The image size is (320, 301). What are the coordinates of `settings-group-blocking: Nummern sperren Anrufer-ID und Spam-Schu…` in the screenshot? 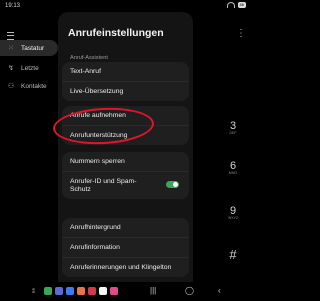 It's located at (125, 175).